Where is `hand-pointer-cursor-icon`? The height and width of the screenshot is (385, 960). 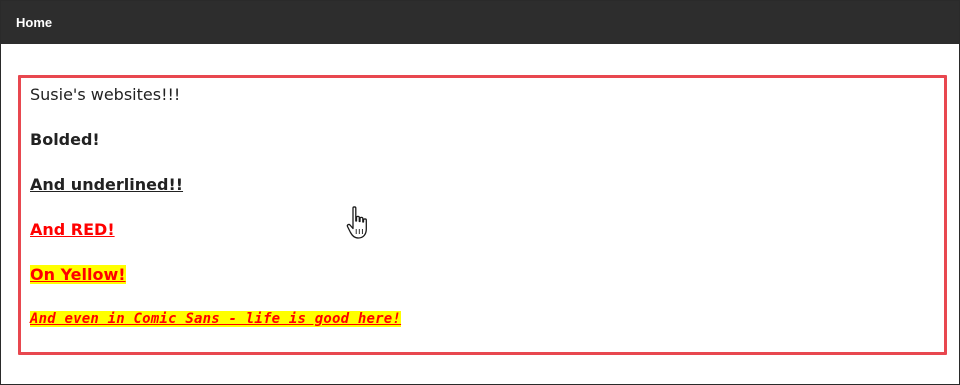 hand-pointer-cursor-icon is located at coordinates (356, 222).